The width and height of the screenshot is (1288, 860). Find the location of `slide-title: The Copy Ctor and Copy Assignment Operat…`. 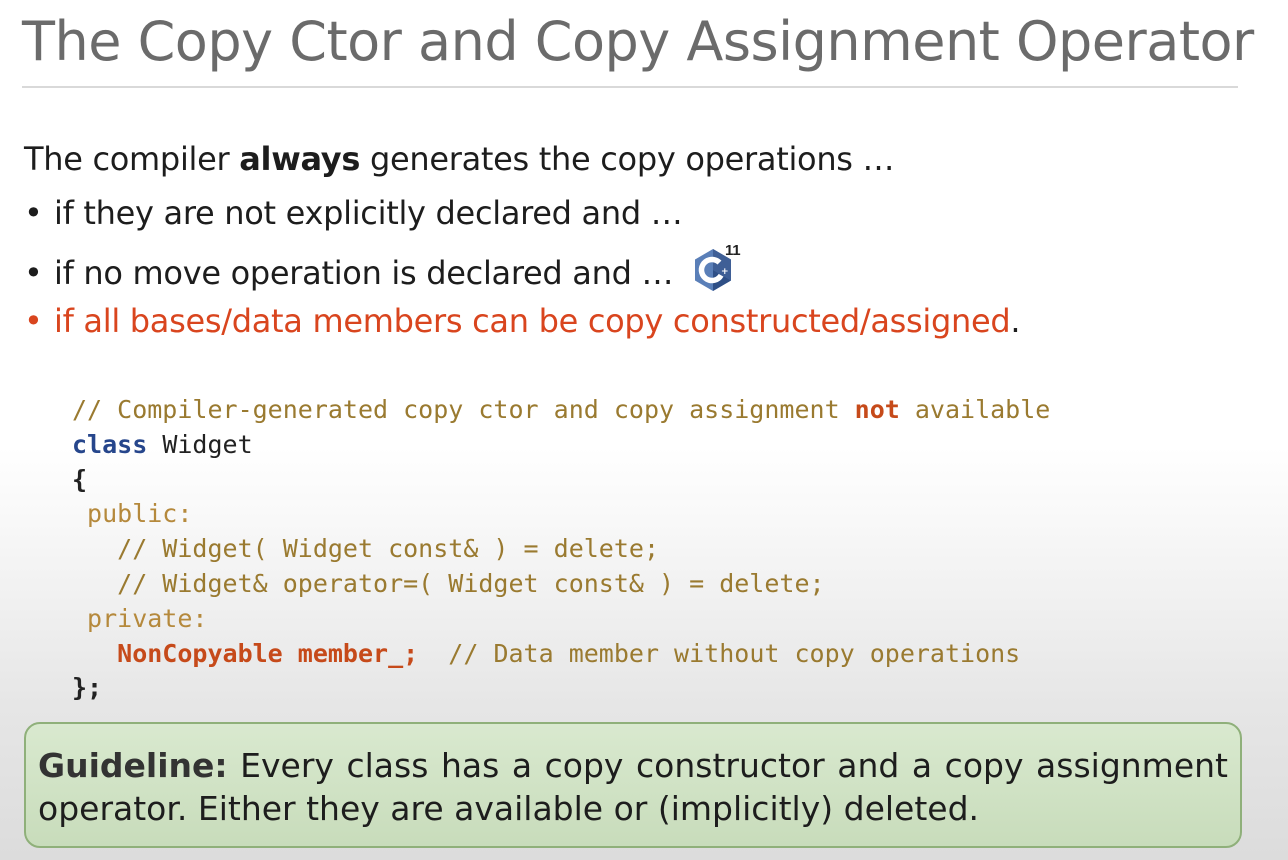

slide-title: The Copy Ctor and Copy Assignment Operat… is located at coordinates (638, 41).